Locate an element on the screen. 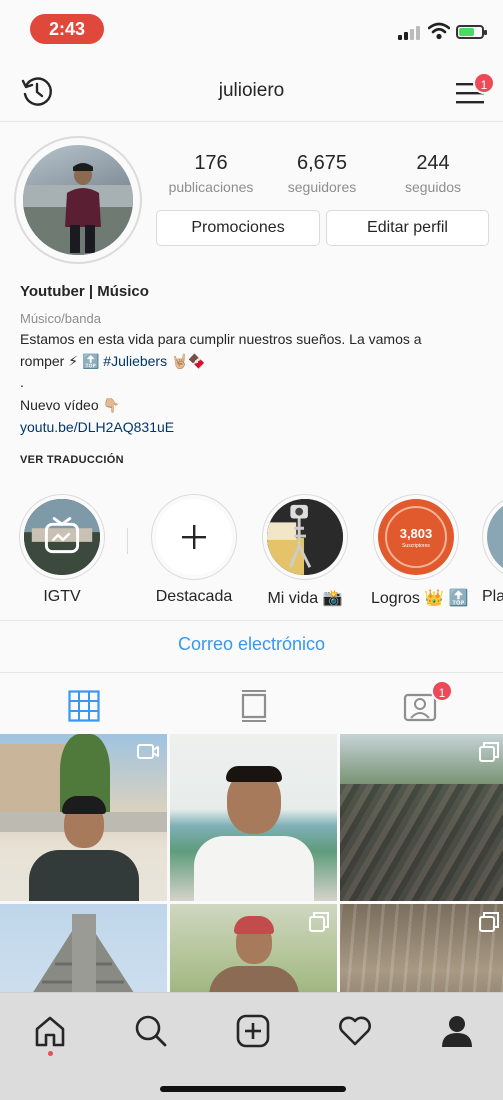  highlight-igtv-ring is located at coordinates (62, 537).